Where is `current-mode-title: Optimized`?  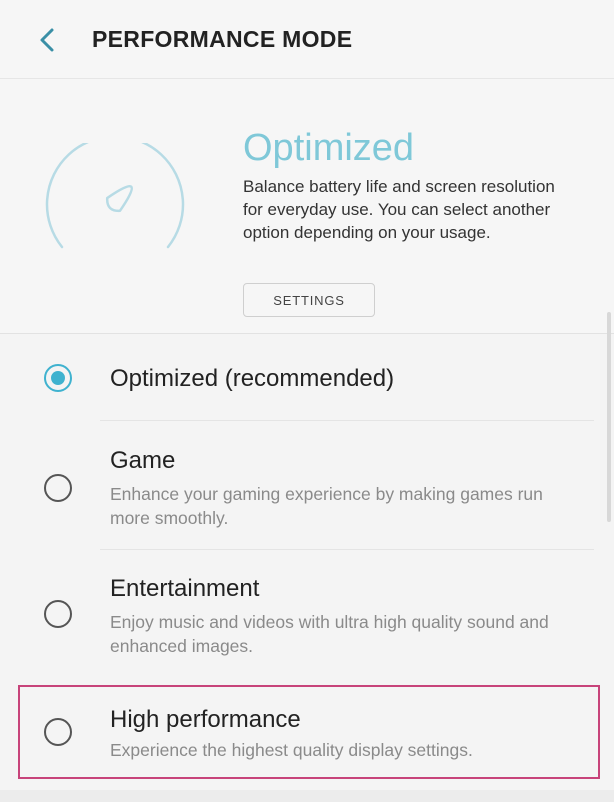 current-mode-title: Optimized is located at coordinates (329, 148).